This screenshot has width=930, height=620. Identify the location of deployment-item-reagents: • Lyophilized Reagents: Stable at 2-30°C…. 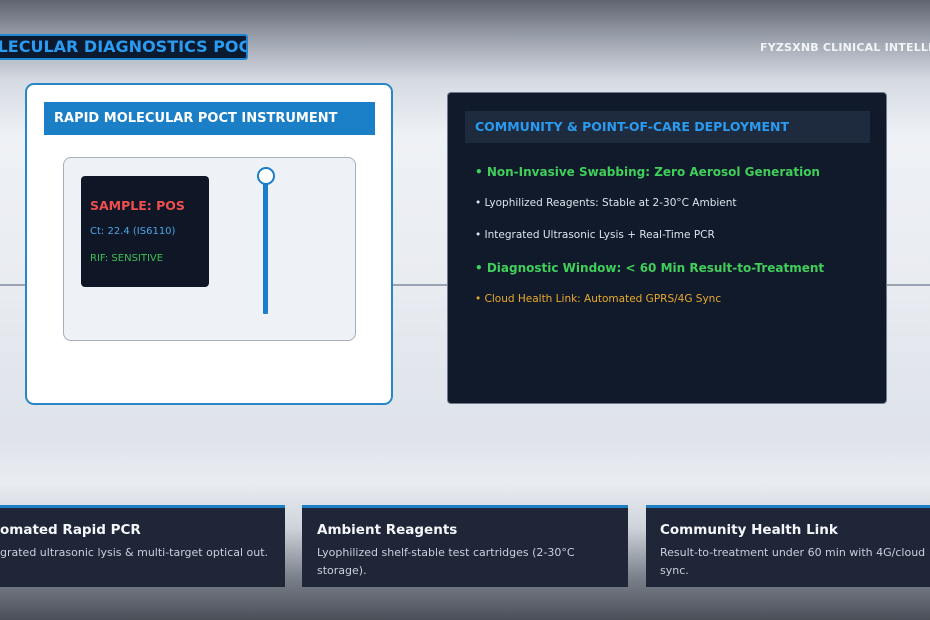
(606, 203).